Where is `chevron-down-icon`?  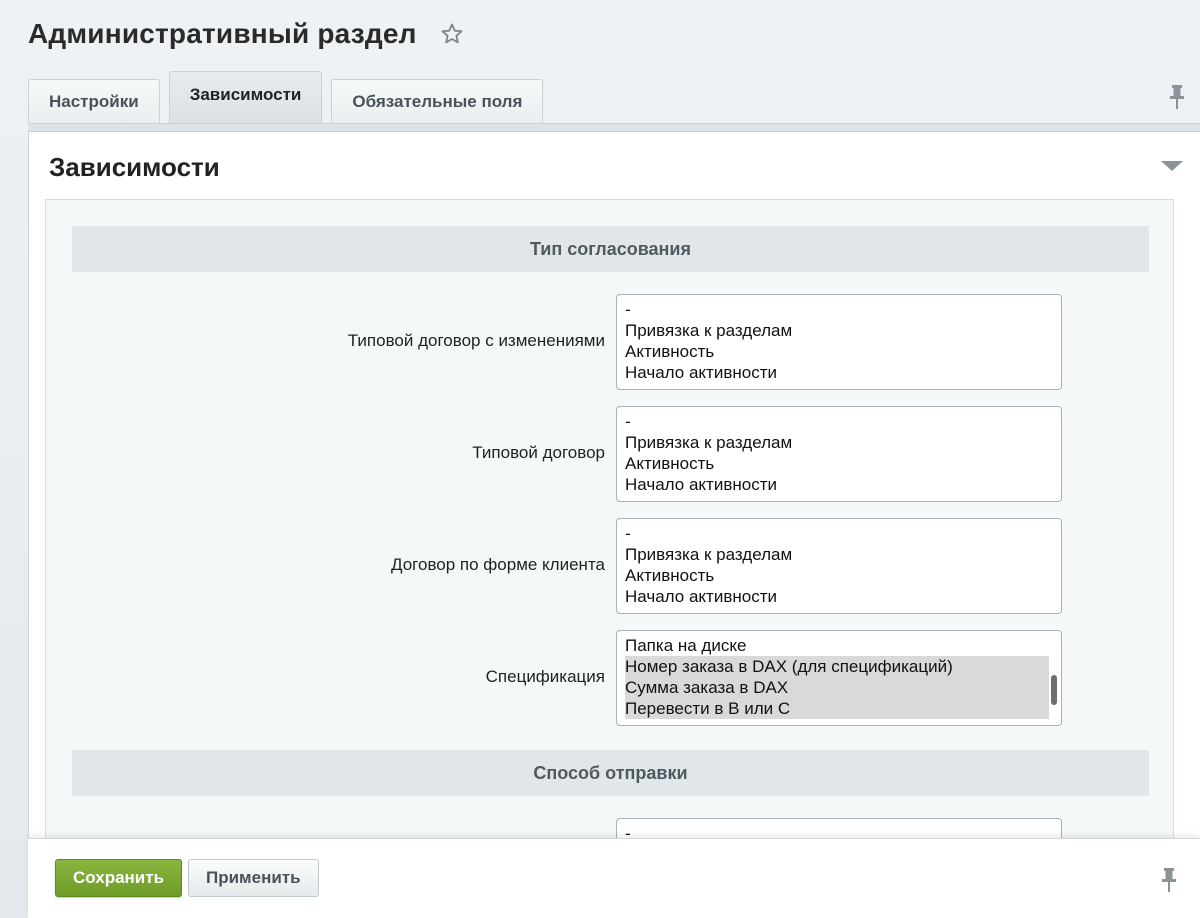 chevron-down-icon is located at coordinates (1172, 166).